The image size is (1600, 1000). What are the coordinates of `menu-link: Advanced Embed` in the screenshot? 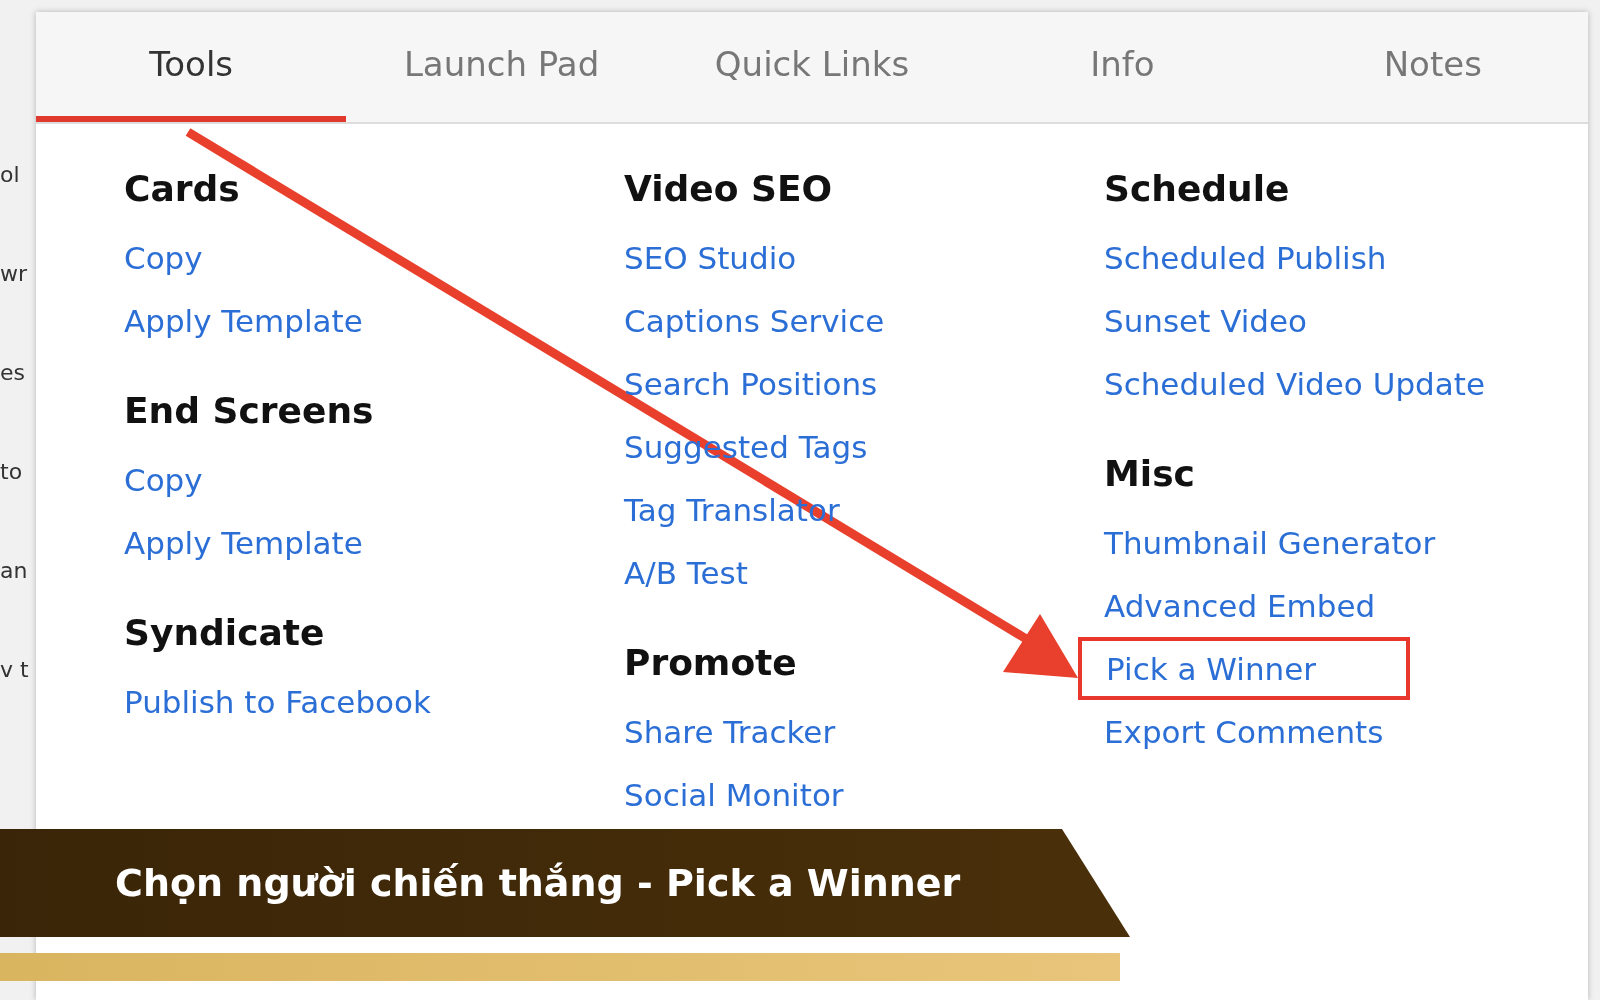 It's located at (1240, 605).